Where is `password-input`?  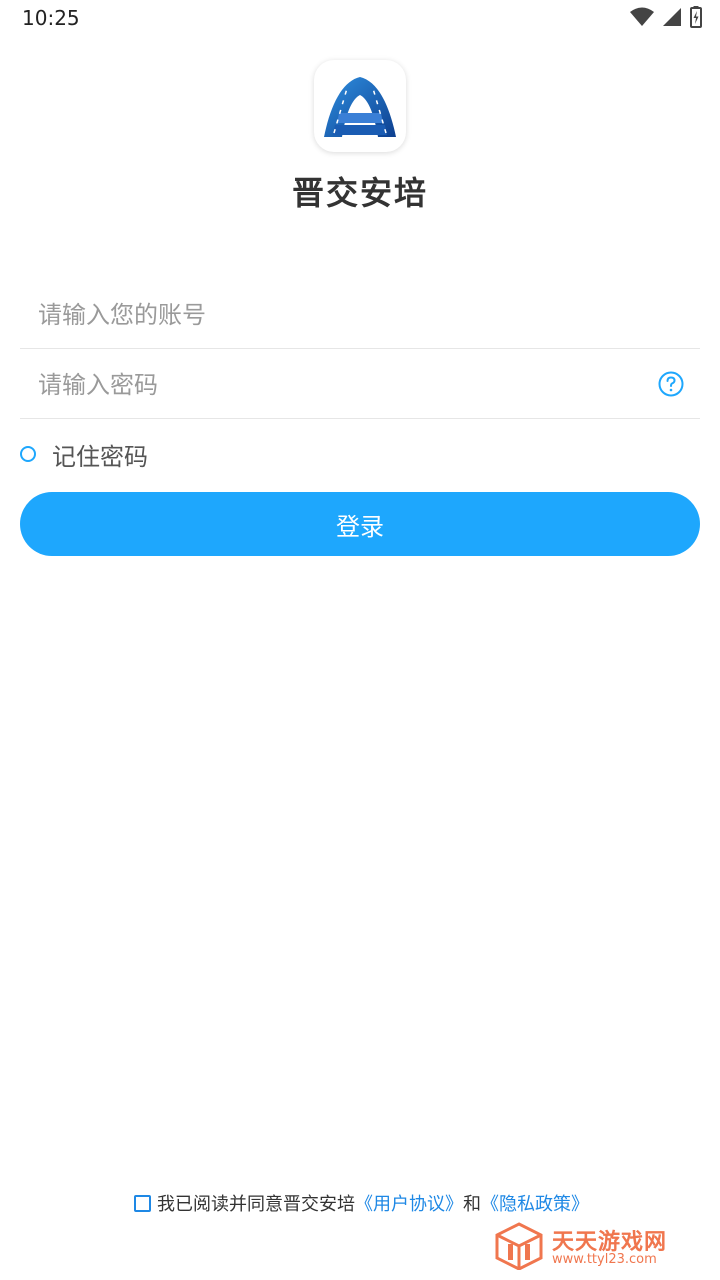
password-input is located at coordinates (338, 385).